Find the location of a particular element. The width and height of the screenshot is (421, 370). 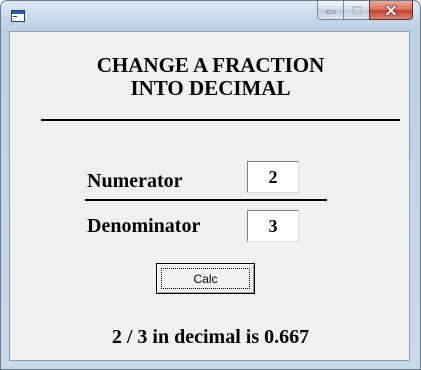

minimize-icon is located at coordinates (330, 12).